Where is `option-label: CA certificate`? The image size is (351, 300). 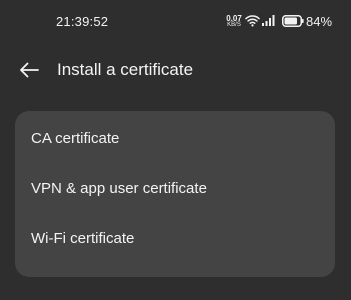
option-label: CA certificate is located at coordinates (75, 138).